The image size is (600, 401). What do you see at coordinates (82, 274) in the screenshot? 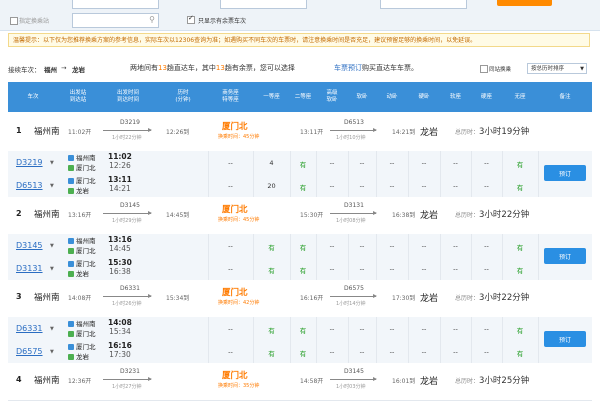
I see `leg-arrive-station: 龙岩` at bounding box center [82, 274].